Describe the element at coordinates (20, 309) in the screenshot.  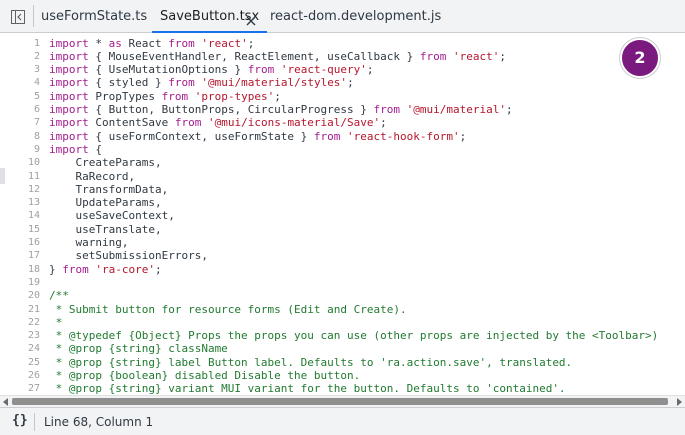
I see `line-number: 21` at that location.